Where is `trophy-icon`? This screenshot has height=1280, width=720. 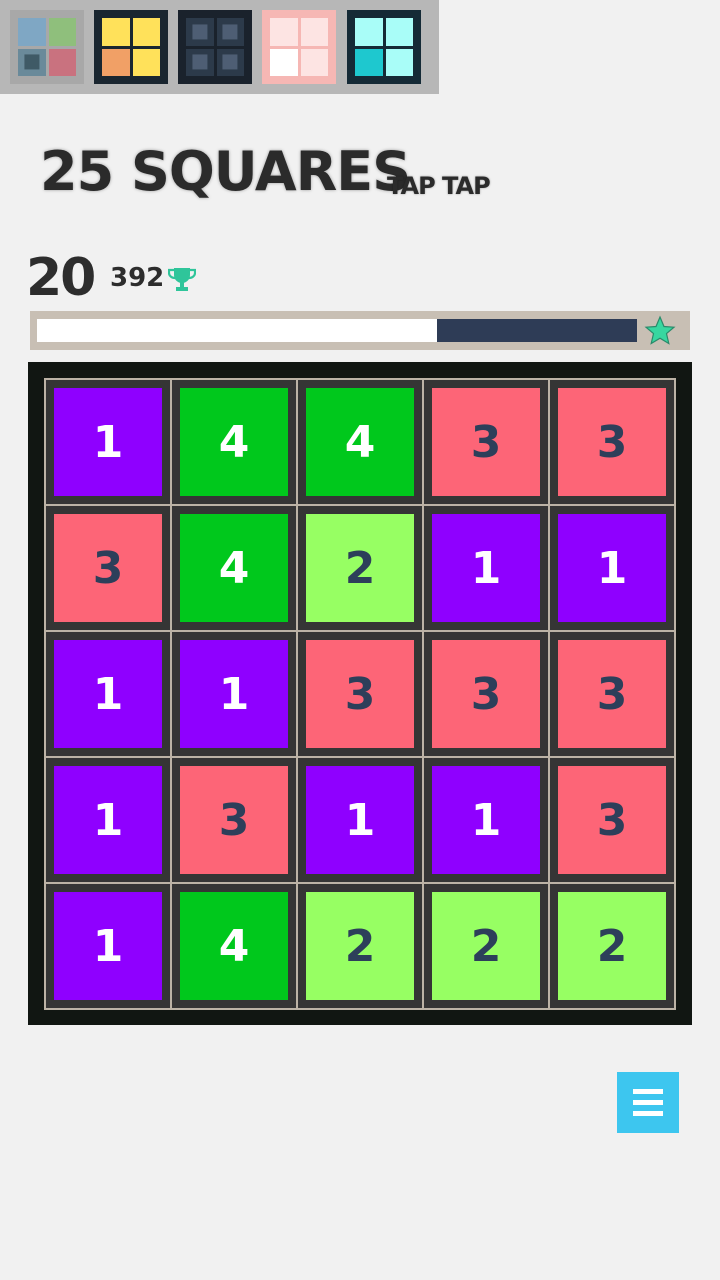
trophy-icon is located at coordinates (182, 279).